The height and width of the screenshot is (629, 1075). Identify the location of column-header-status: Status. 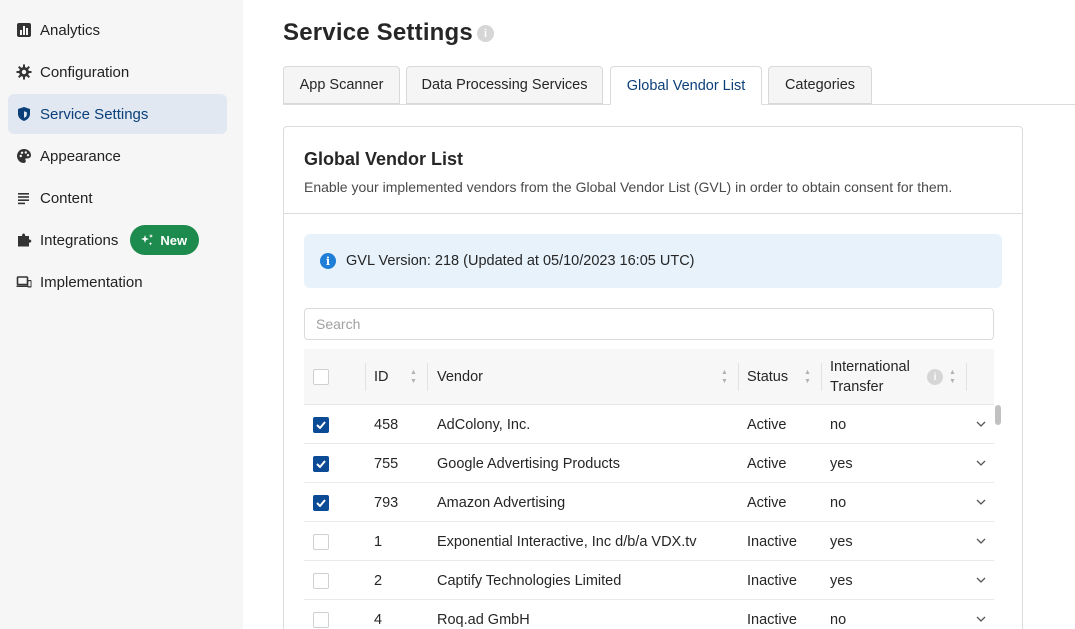
(767, 377).